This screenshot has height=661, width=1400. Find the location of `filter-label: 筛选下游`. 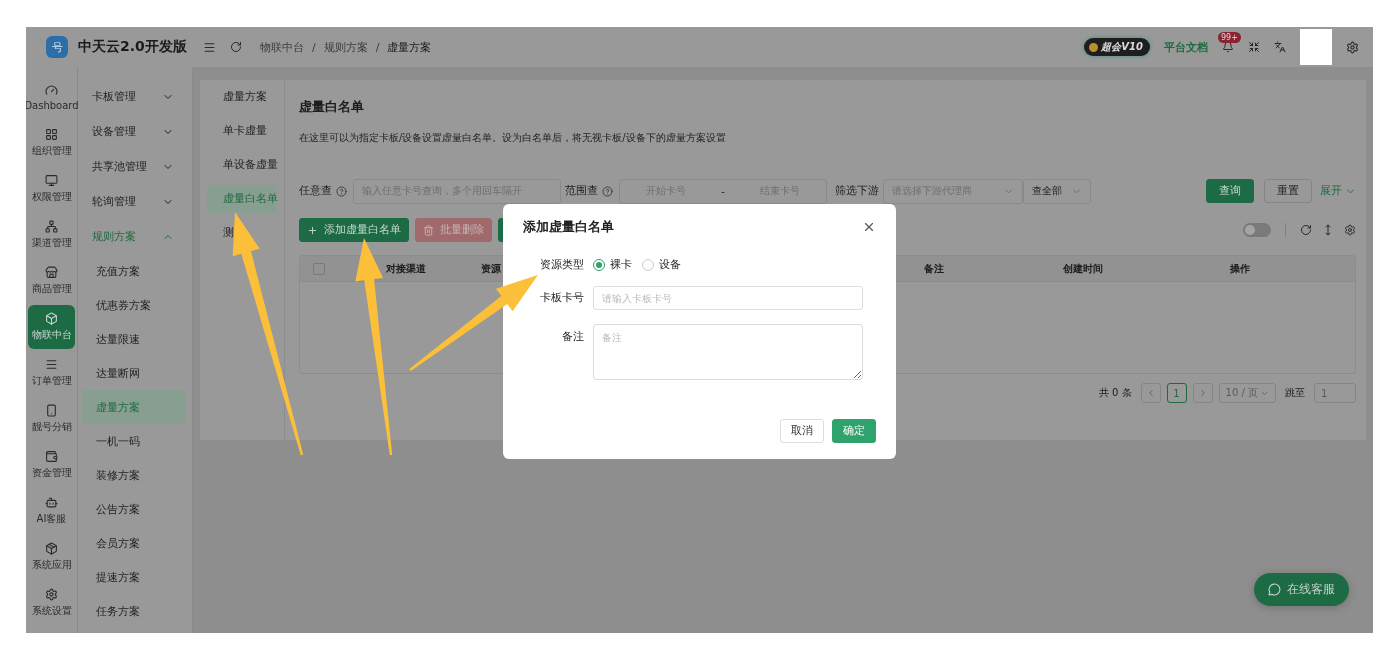

filter-label: 筛选下游 is located at coordinates (857, 191).